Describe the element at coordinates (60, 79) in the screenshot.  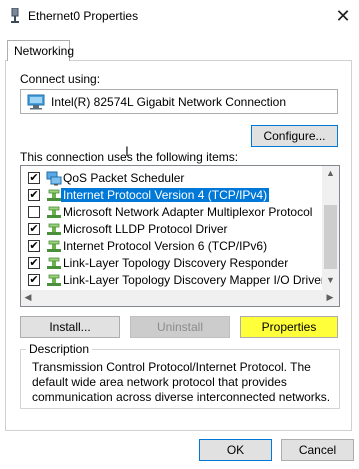
I see `connect-using-label: Connect using:` at that location.